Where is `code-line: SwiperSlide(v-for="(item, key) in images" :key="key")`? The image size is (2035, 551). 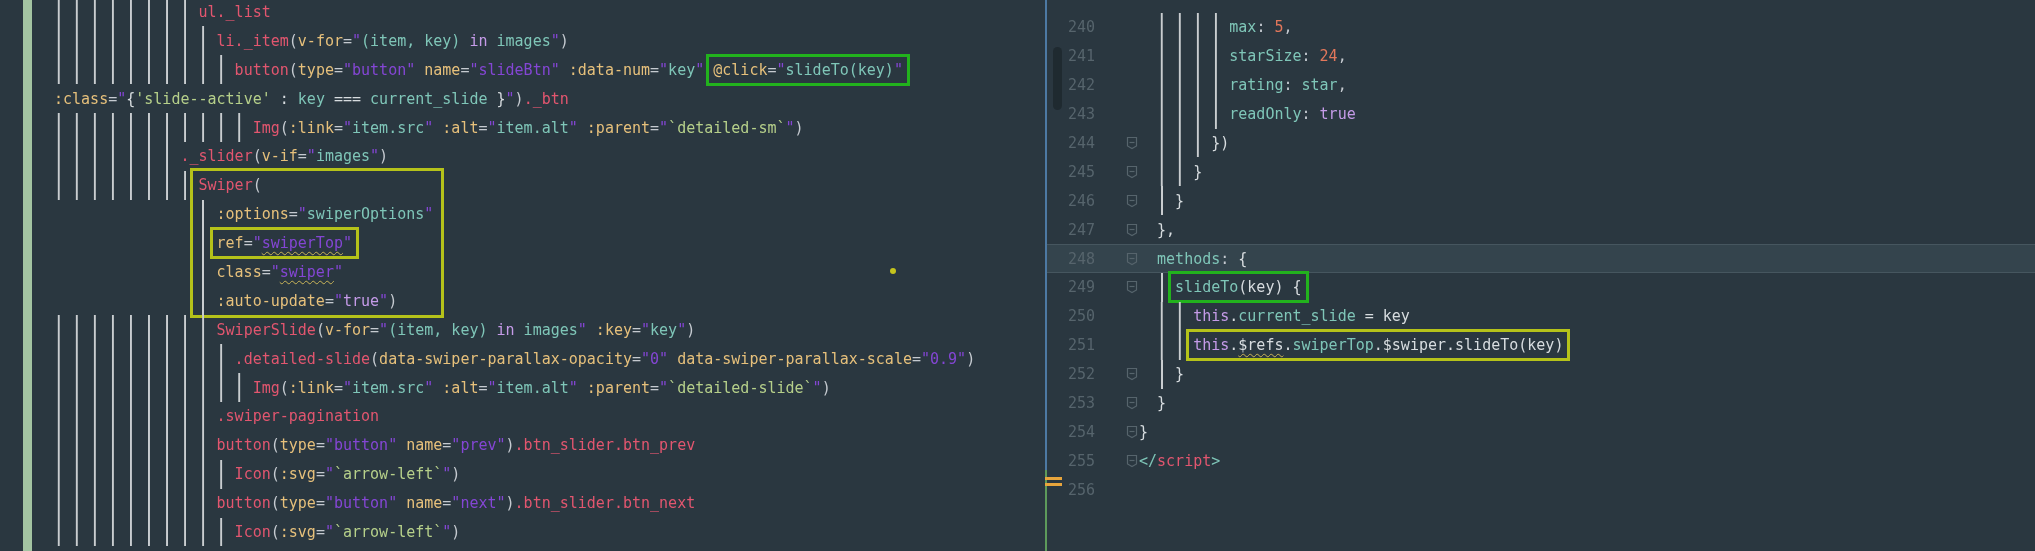
code-line: SwiperSlide(v-for="(item, key) in images" :key="key") is located at coordinates (456, 329).